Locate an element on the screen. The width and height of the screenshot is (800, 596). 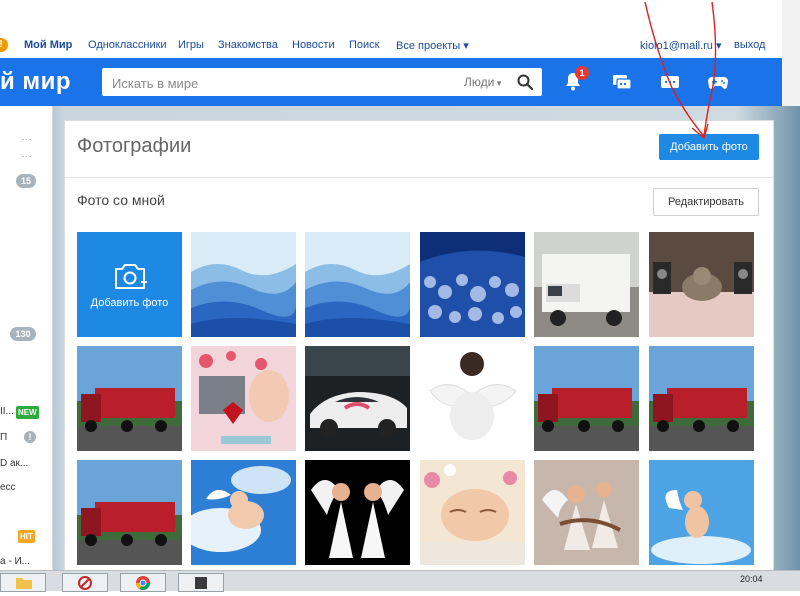
game-icon is located at coordinates (201, 583).